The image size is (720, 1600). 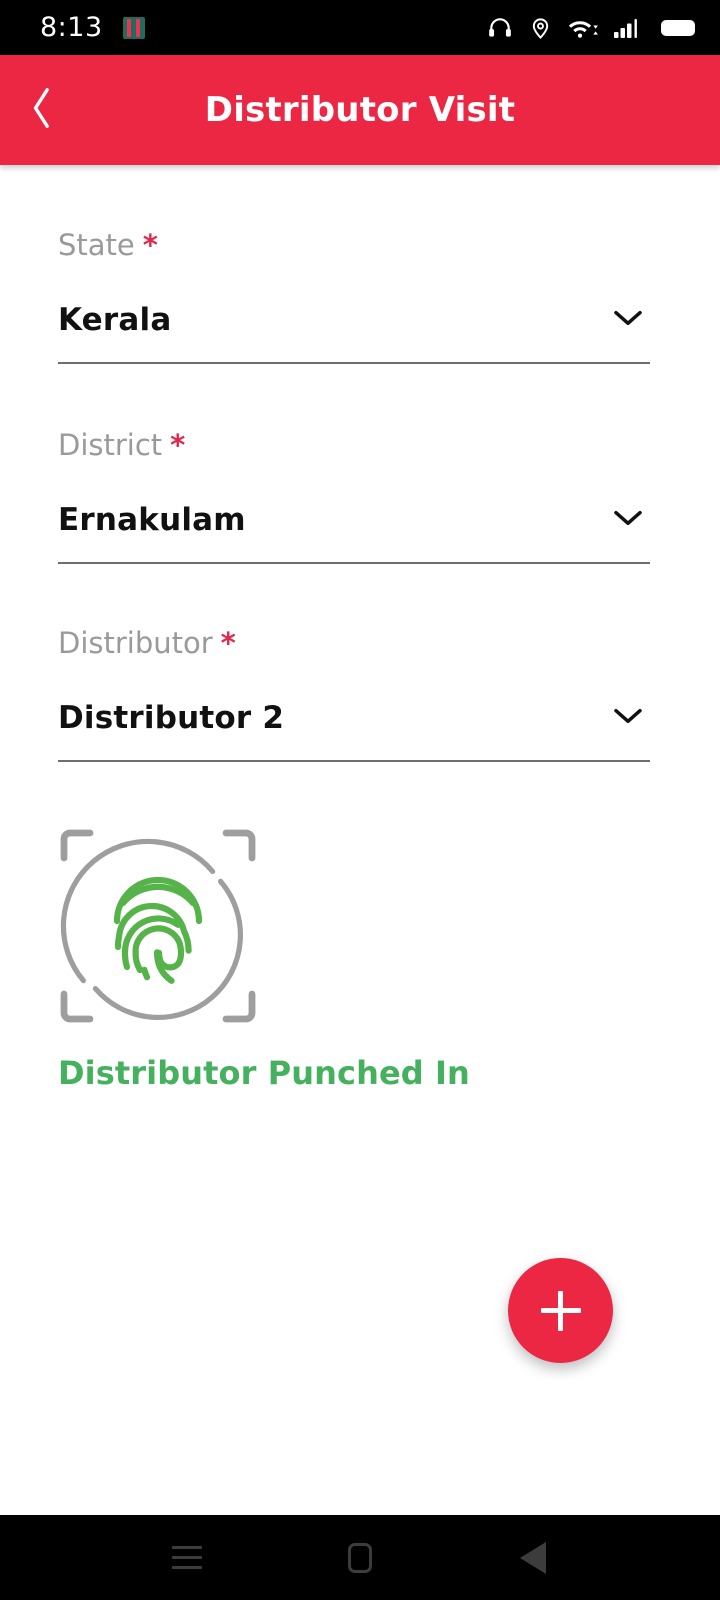 I want to click on add-button, so click(x=560, y=1310).